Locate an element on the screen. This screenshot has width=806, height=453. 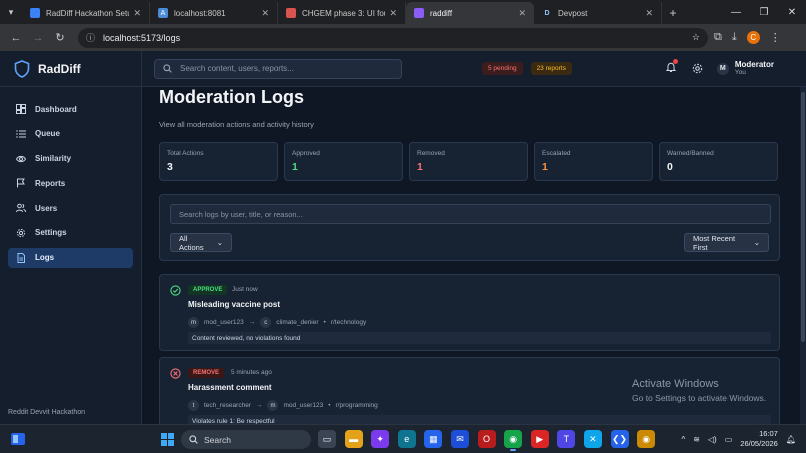
search-input is located at coordinates (285, 68).